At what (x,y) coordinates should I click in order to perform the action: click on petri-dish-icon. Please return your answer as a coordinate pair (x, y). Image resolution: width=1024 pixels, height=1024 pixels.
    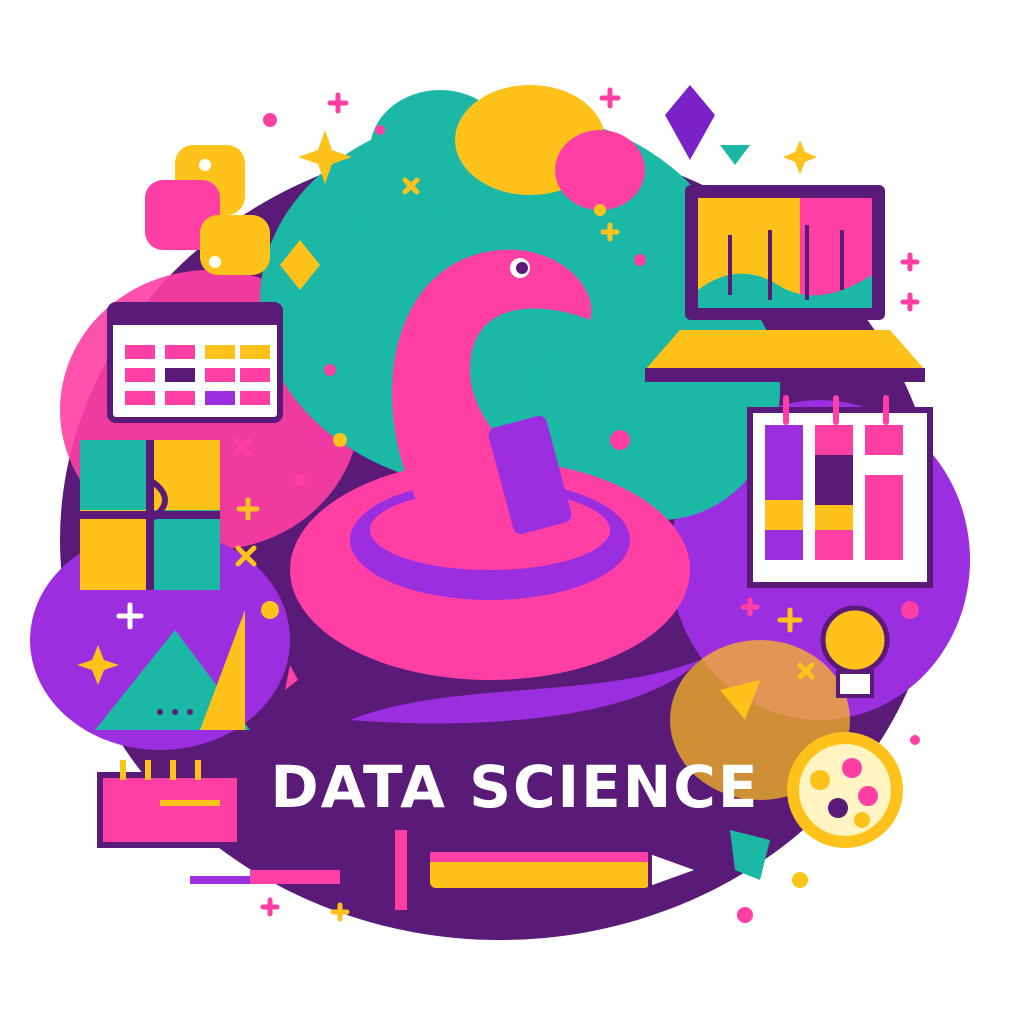
    Looking at the image, I should click on (845, 790).